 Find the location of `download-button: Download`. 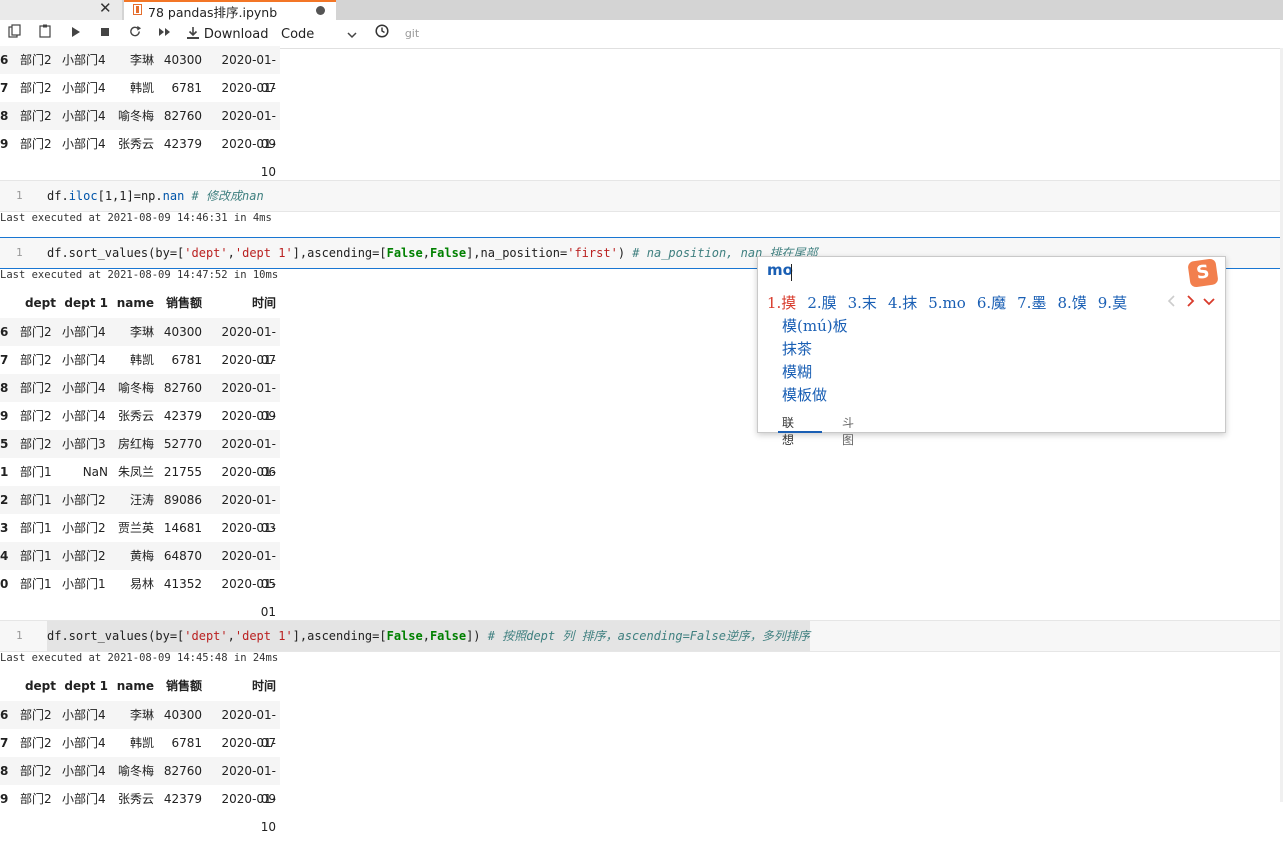

download-button: Download is located at coordinates (228, 34).